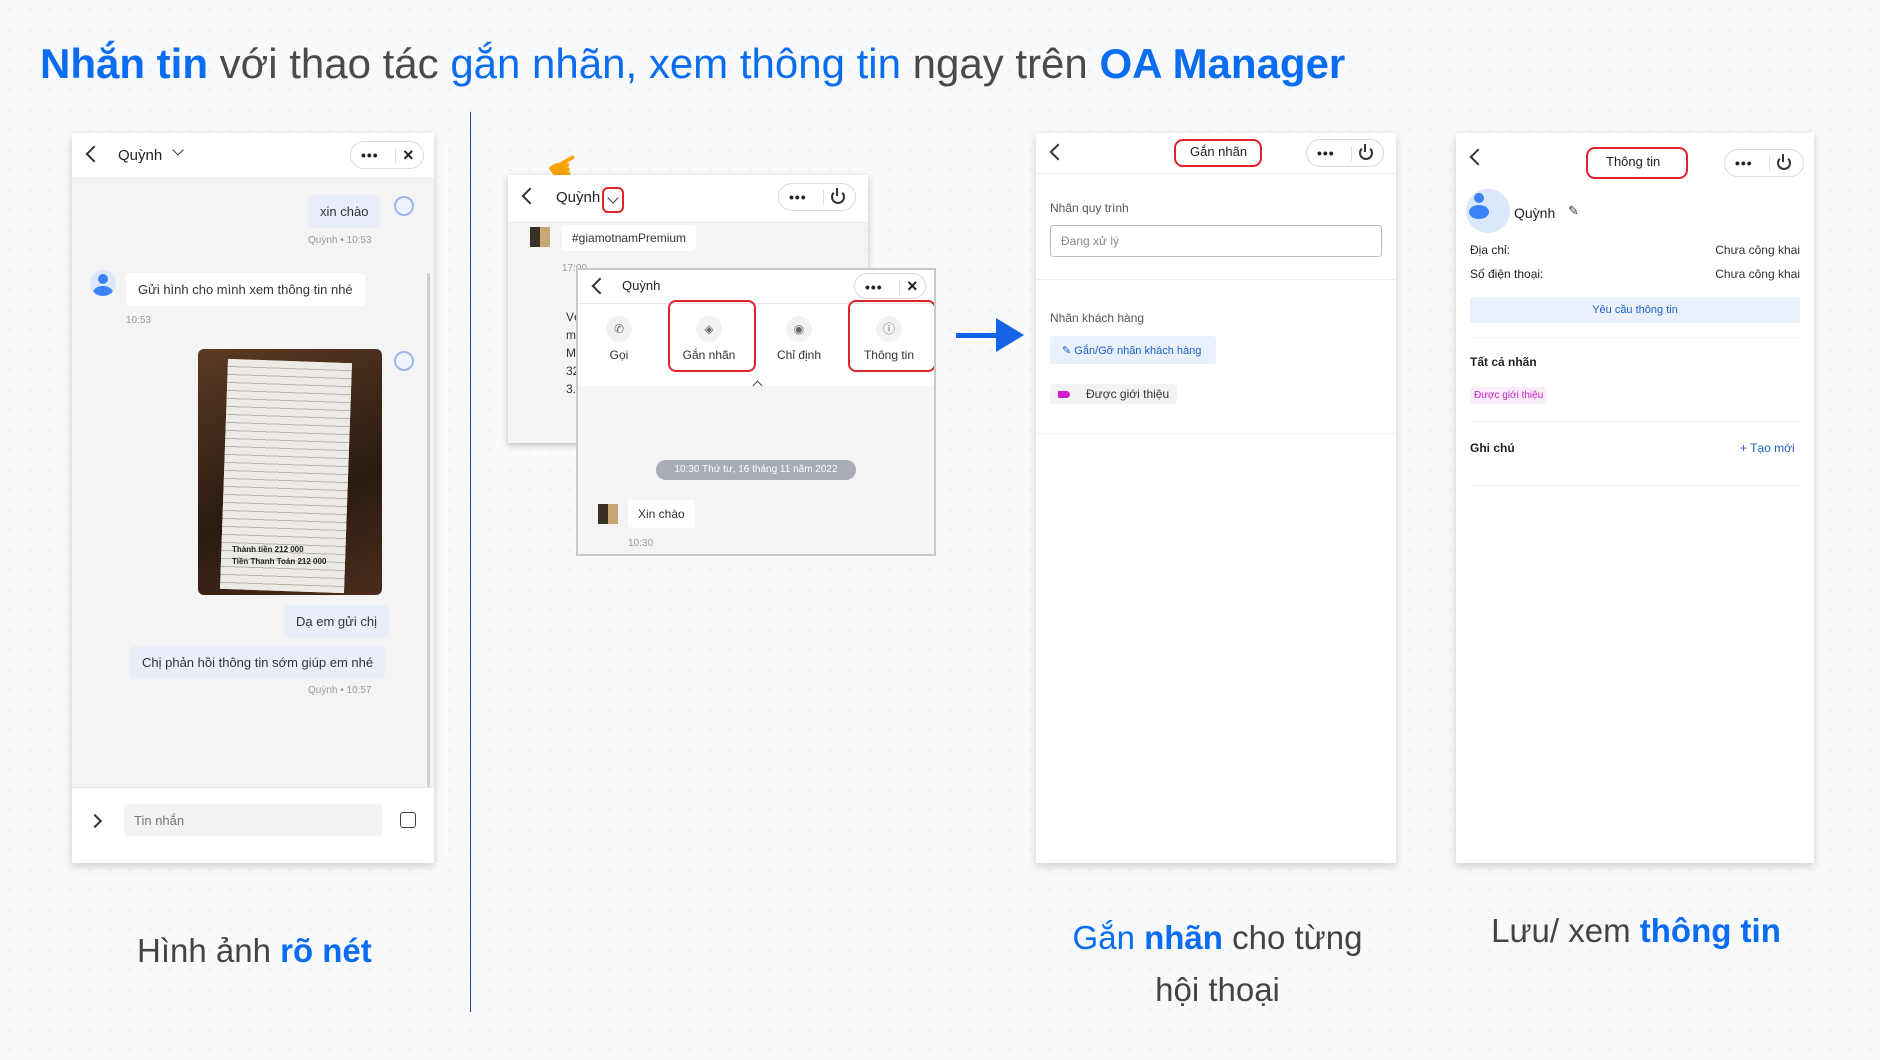 The image size is (1880, 1060). I want to click on header-divider, so click(1216, 173).